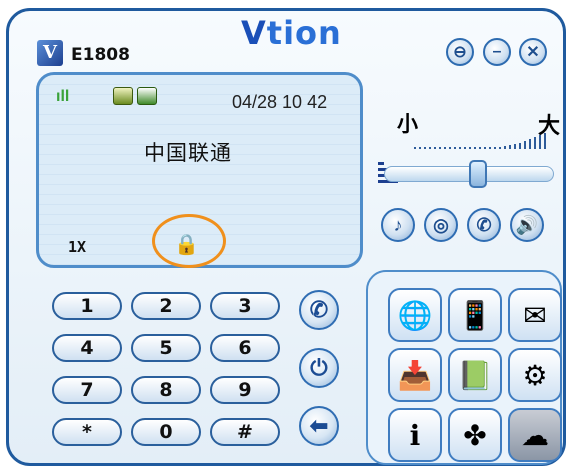 This screenshot has height=471, width=573. What do you see at coordinates (245, 390) in the screenshot?
I see `key-9: 9` at bounding box center [245, 390].